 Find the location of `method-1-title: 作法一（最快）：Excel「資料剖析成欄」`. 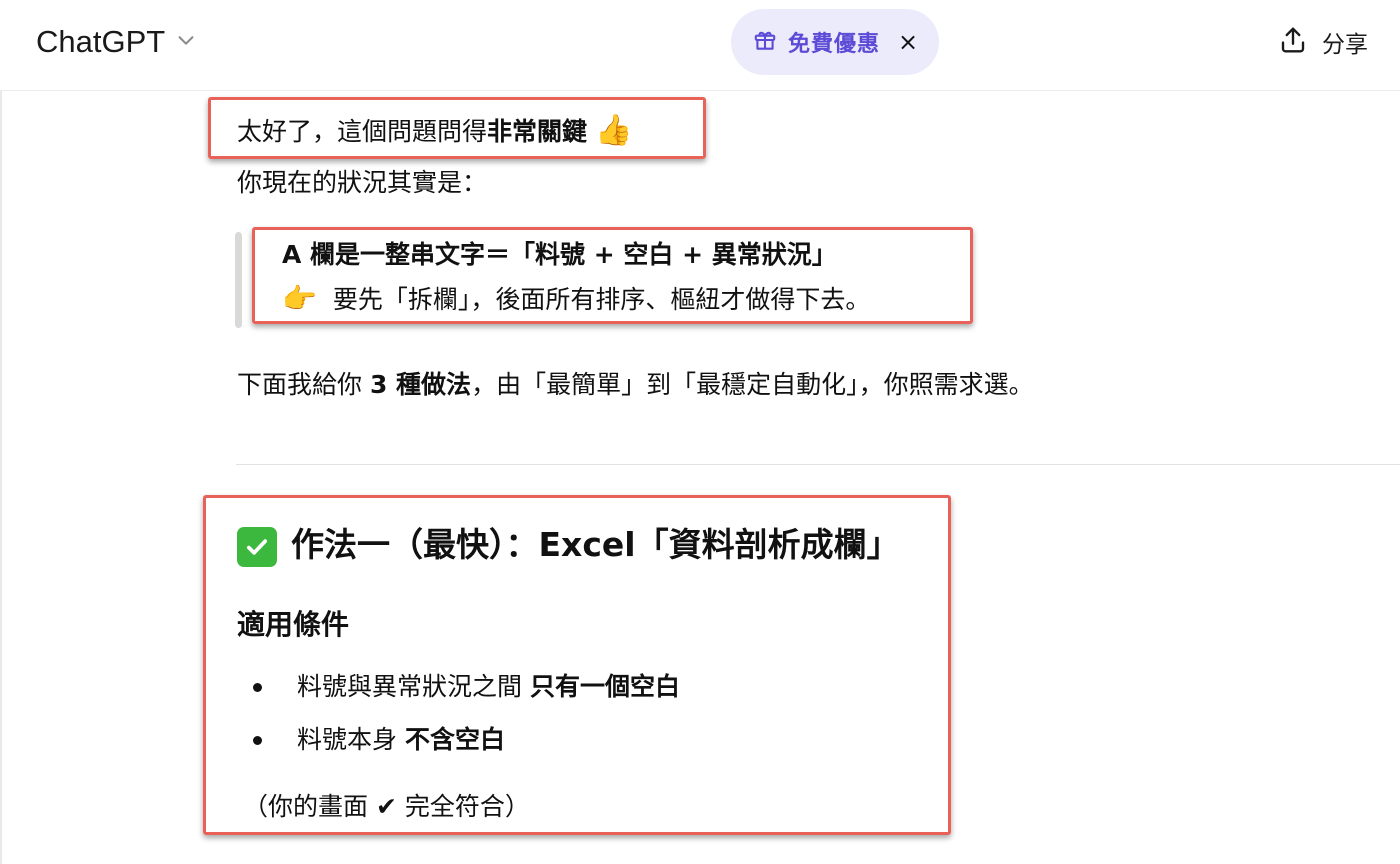

method-1-title: 作法一（最快）：Excel「資料剖析成欄」 is located at coordinates (595, 544).